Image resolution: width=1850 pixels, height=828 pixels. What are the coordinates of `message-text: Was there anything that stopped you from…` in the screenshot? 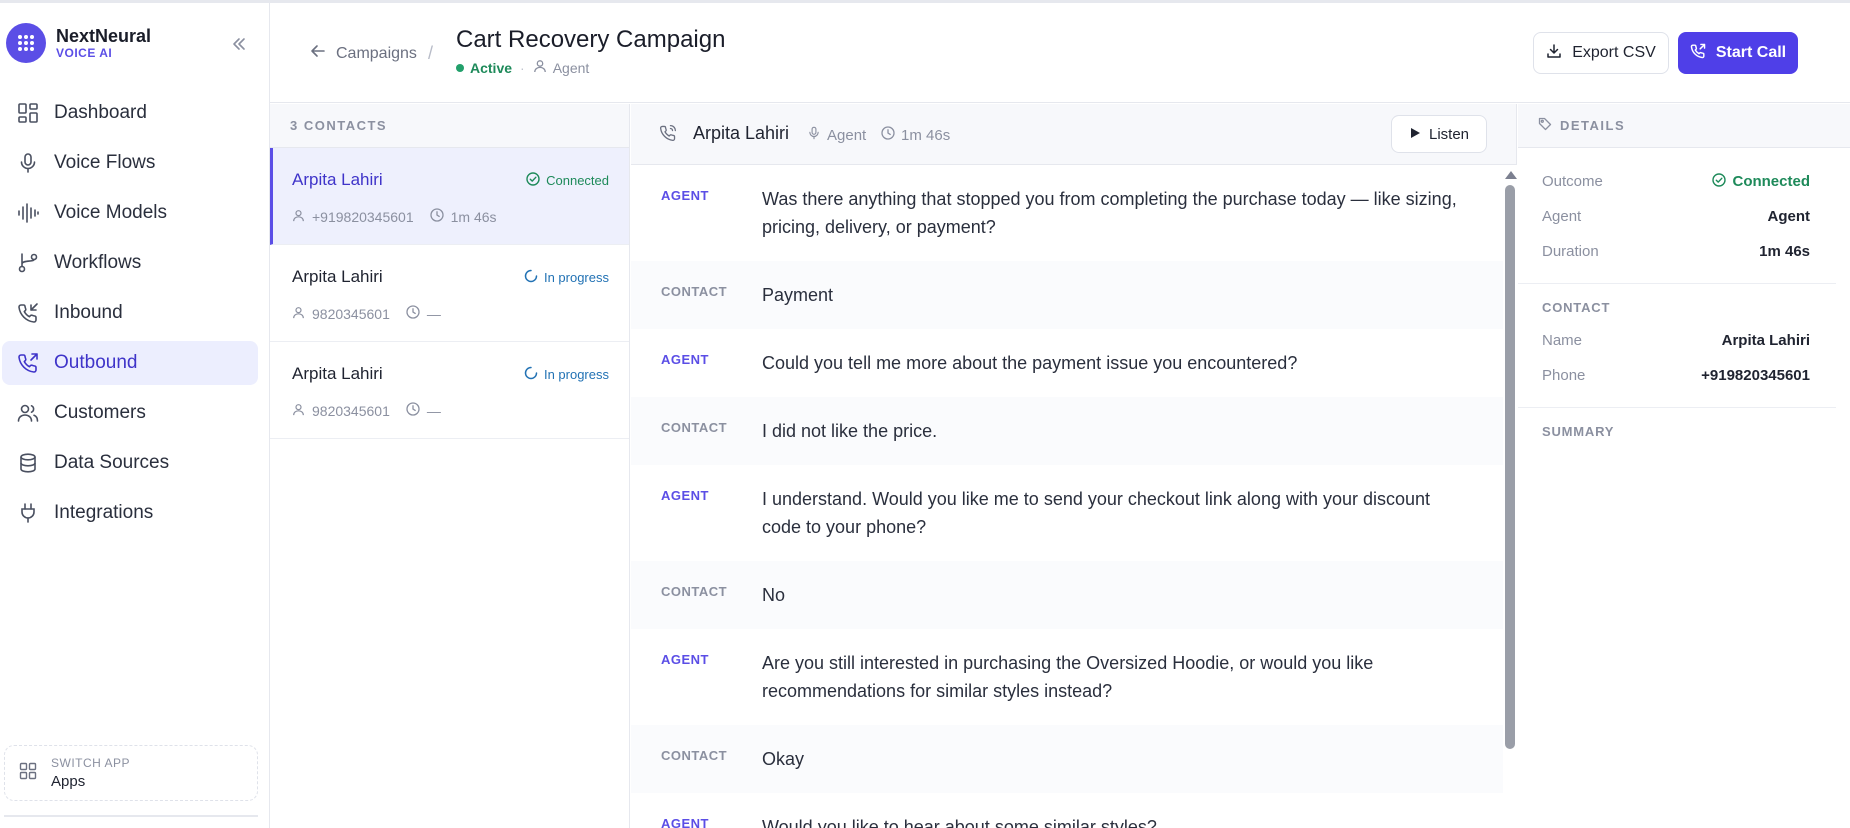 It's located at (1109, 213).